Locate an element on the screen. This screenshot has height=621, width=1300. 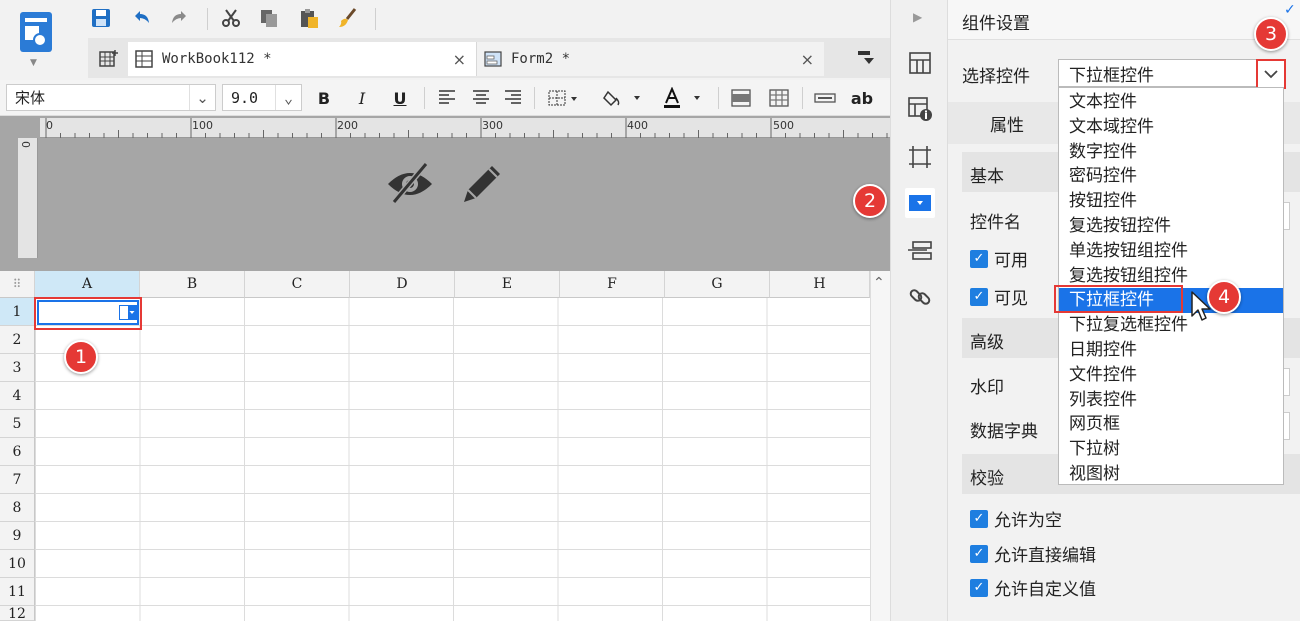
dropdown-option: 列表控件 is located at coordinates (1171, 400).